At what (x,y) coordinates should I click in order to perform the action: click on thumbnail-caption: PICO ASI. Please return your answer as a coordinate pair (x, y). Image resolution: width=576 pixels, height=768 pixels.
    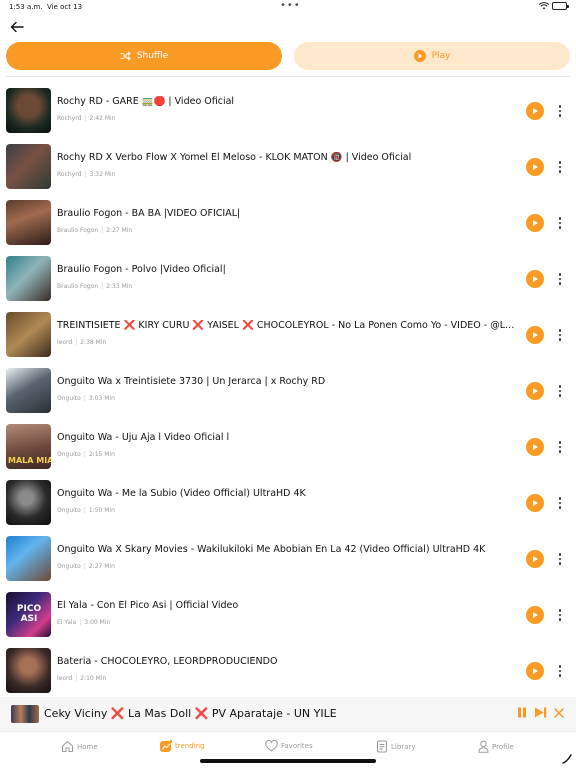
    Looking at the image, I should click on (29, 614).